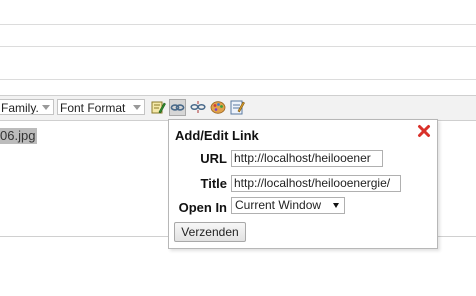  I want to click on editor-content: 06.jpg, so click(85, 179).